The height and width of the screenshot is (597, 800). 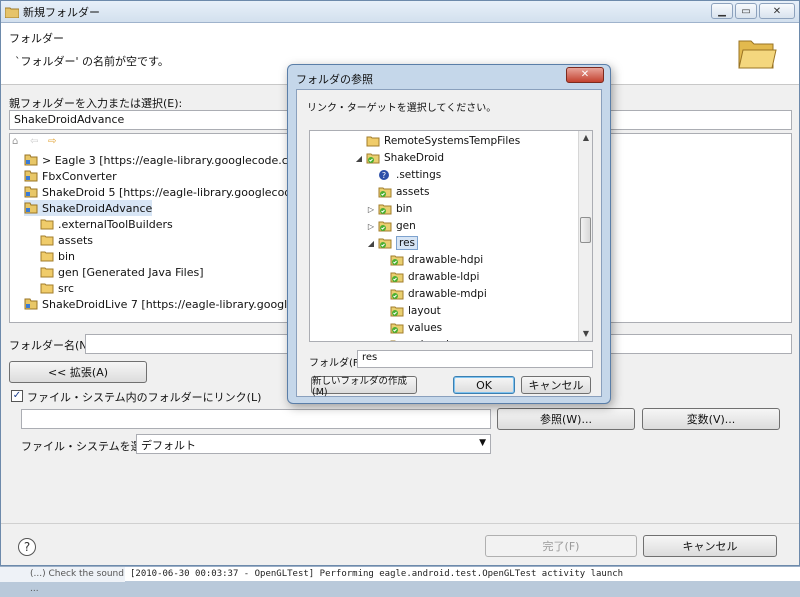 I want to click on dialog-tree-item-label: drawable-mdpi, so click(x=447, y=294).